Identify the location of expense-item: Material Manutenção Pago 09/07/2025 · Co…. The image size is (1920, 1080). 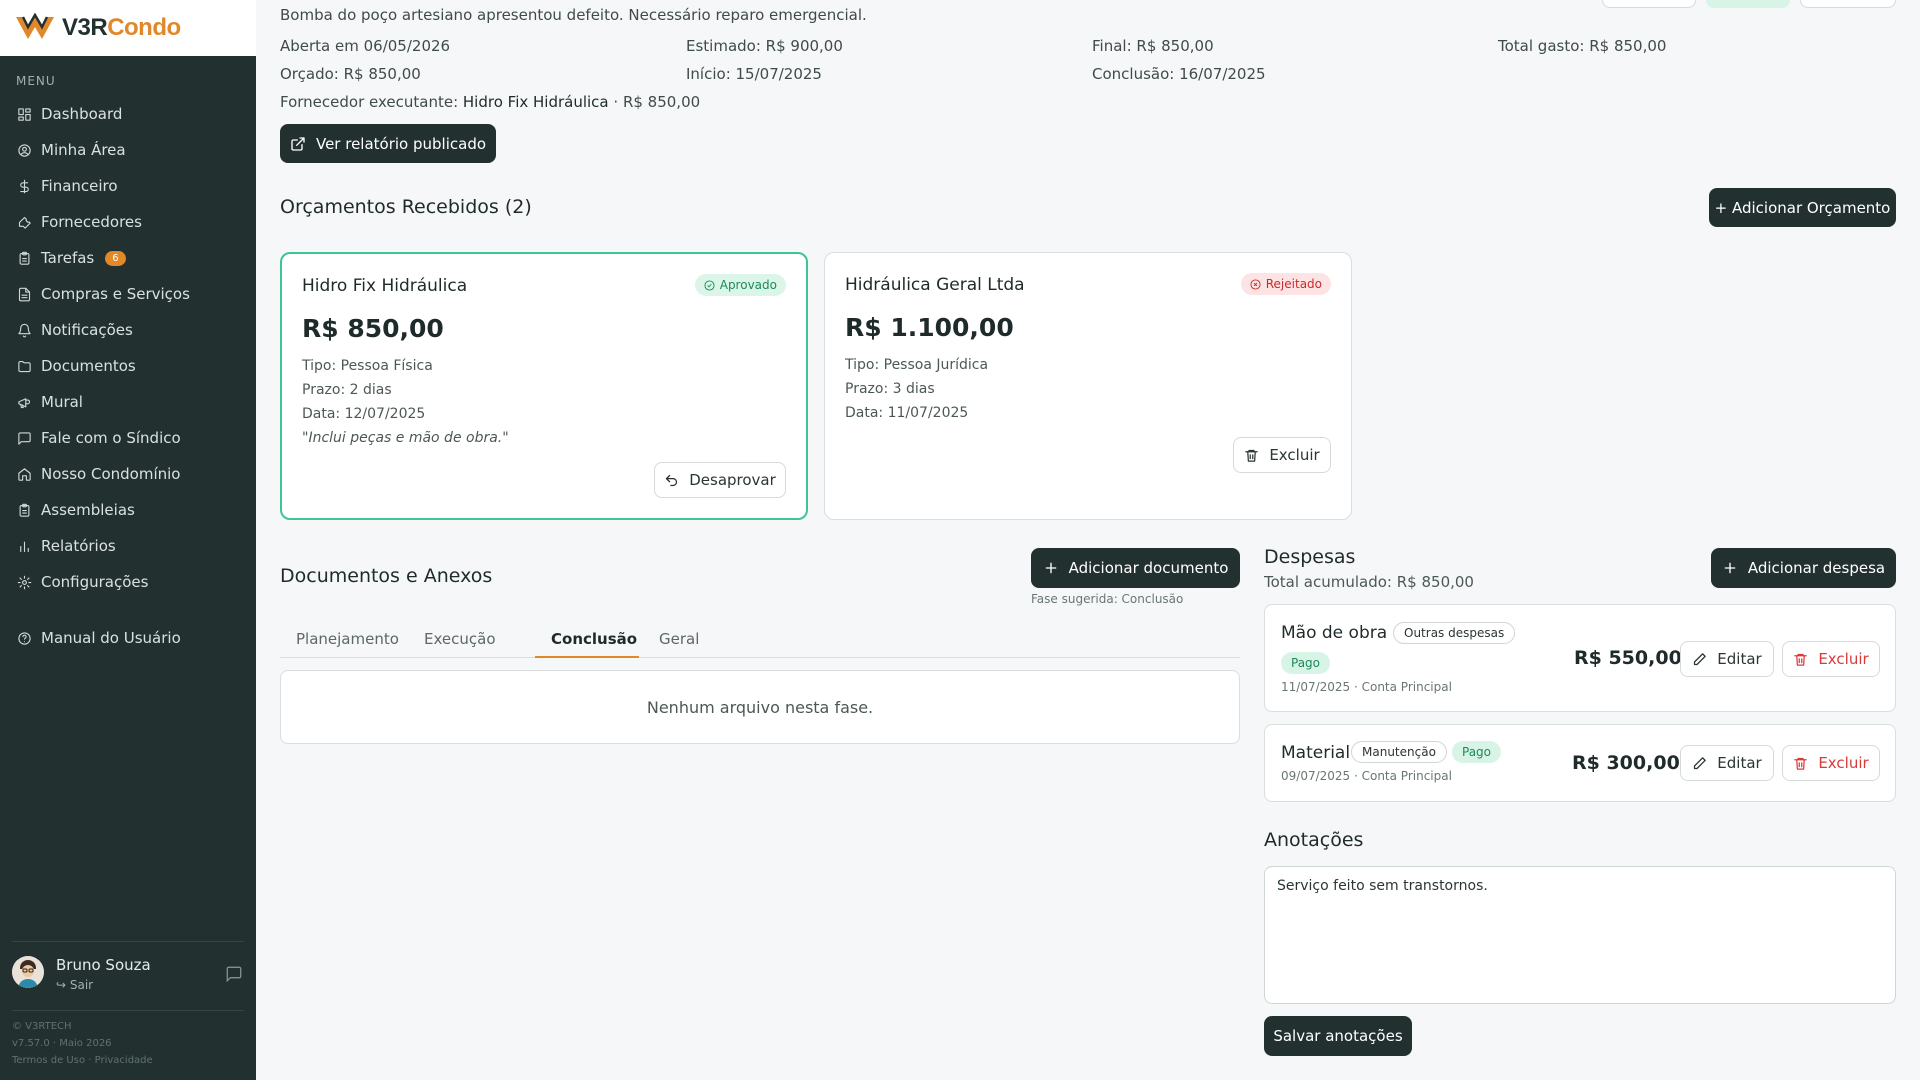
(1580, 763).